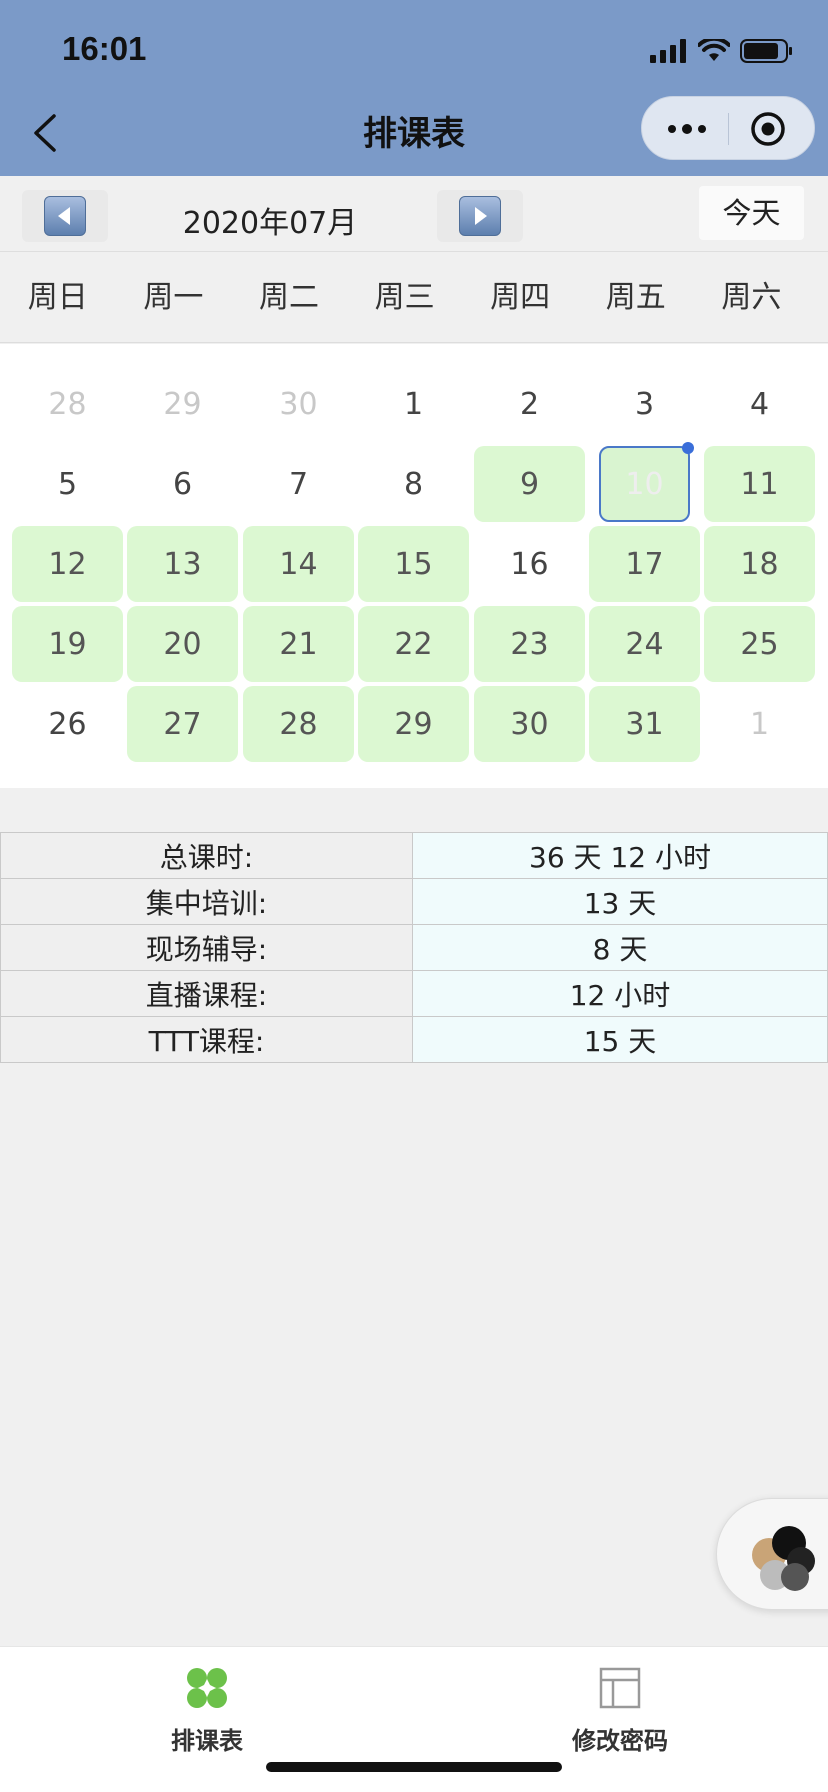 Image resolution: width=828 pixels, height=1792 pixels. Describe the element at coordinates (635, 297) in the screenshot. I see `weekday-label: 周五` at that location.